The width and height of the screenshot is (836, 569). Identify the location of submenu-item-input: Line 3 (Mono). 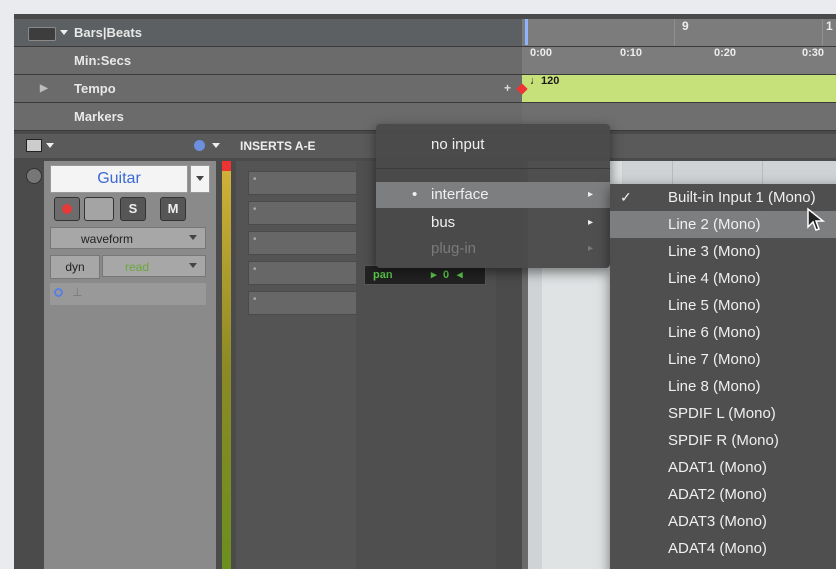
(723, 251).